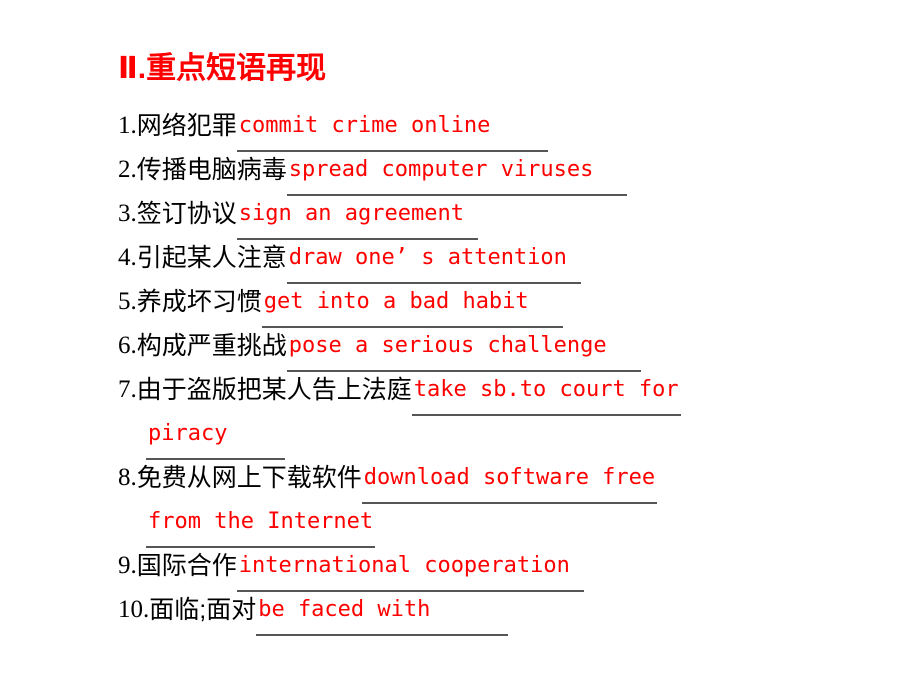 The width and height of the screenshot is (920, 690). I want to click on item-answer: get into a bad habit, so click(412, 304).